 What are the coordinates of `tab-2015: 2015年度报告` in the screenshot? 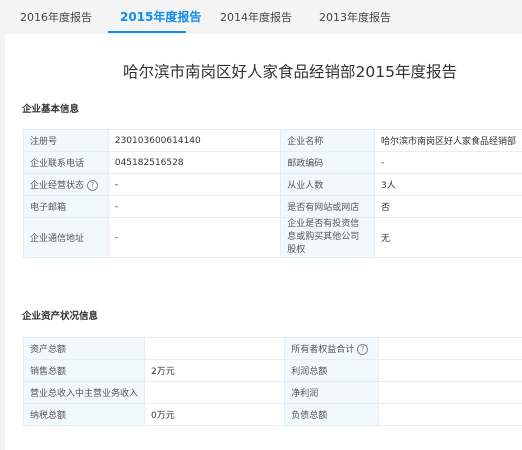 It's located at (160, 16).